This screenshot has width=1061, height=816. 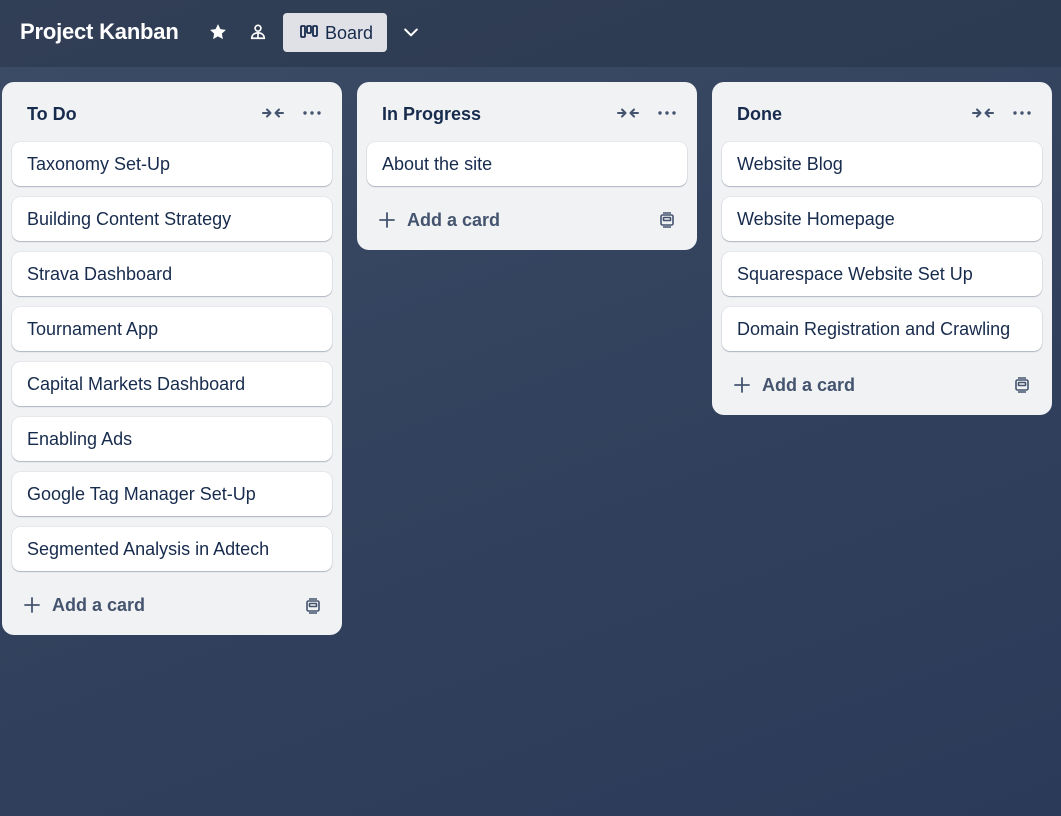 I want to click on card: Website Blog, so click(x=882, y=164).